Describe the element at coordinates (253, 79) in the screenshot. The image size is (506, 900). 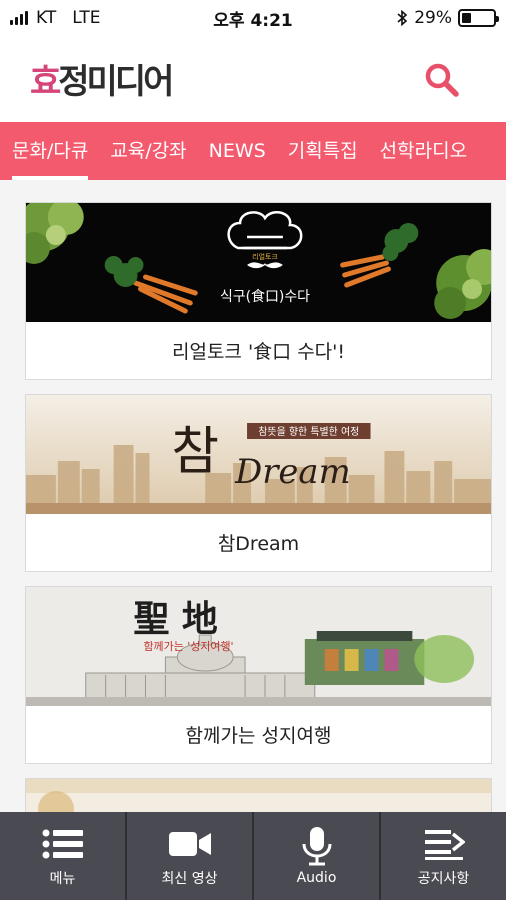
I see `app-header: 효정미디어` at that location.